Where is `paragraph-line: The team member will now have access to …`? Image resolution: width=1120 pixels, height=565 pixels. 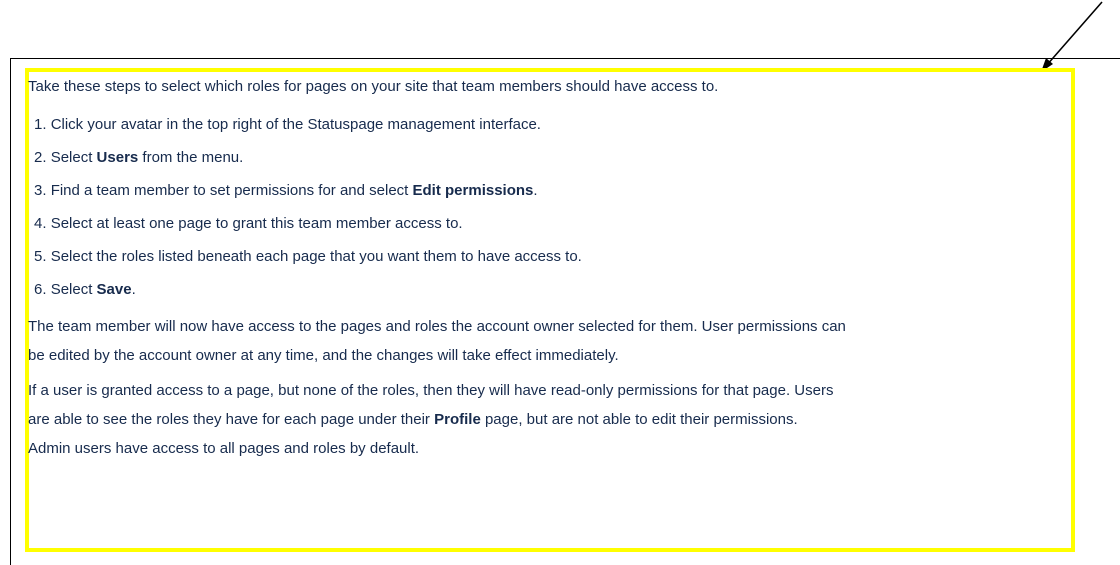
paragraph-line: The team member will now have access to … is located at coordinates (437, 326).